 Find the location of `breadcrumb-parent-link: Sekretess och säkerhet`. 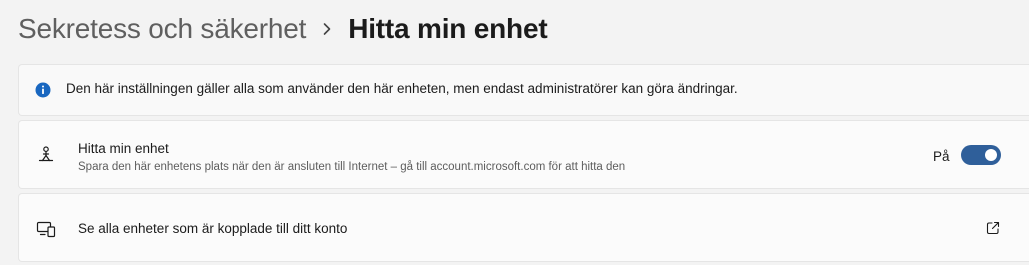

breadcrumb-parent-link: Sekretess och säkerhet is located at coordinates (162, 29).